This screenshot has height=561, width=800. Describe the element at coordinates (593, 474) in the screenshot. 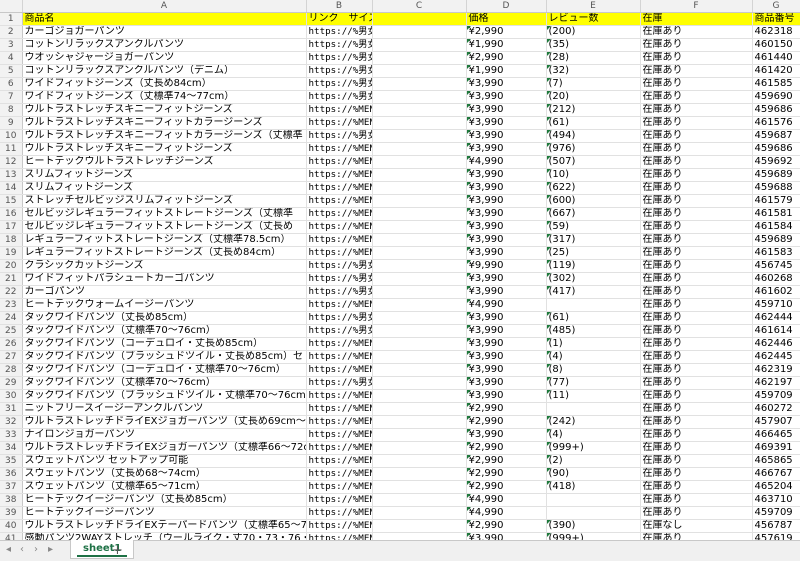

I see `cell: (90)` at that location.